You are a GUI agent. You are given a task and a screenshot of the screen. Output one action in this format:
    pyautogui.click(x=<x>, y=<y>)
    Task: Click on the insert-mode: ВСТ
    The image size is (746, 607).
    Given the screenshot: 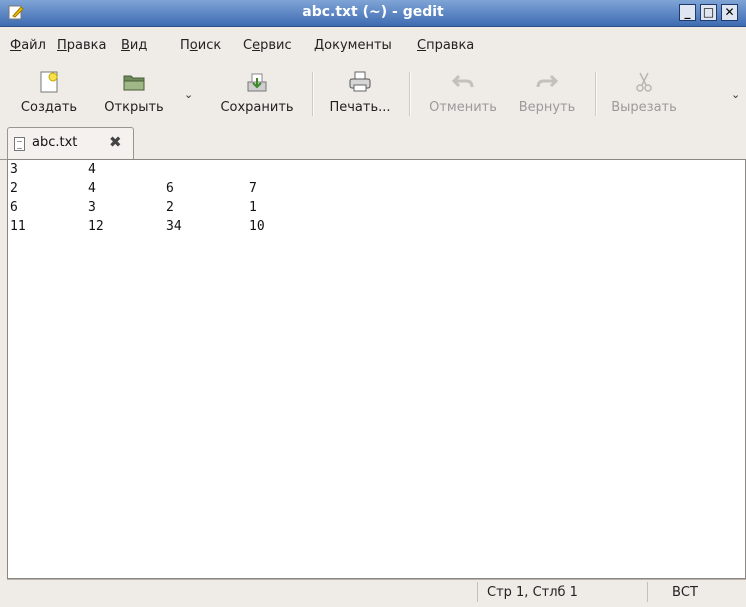 What is the action you would take?
    pyautogui.click(x=685, y=592)
    